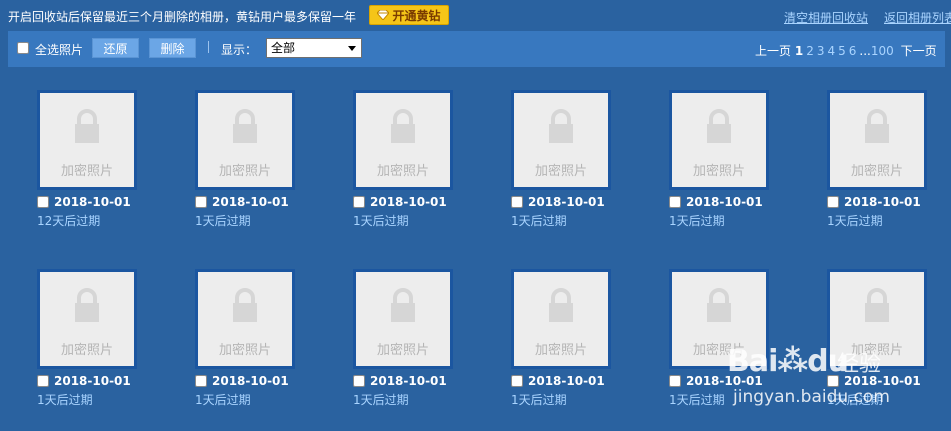  I want to click on filter-select-value: 全部, so click(283, 48).